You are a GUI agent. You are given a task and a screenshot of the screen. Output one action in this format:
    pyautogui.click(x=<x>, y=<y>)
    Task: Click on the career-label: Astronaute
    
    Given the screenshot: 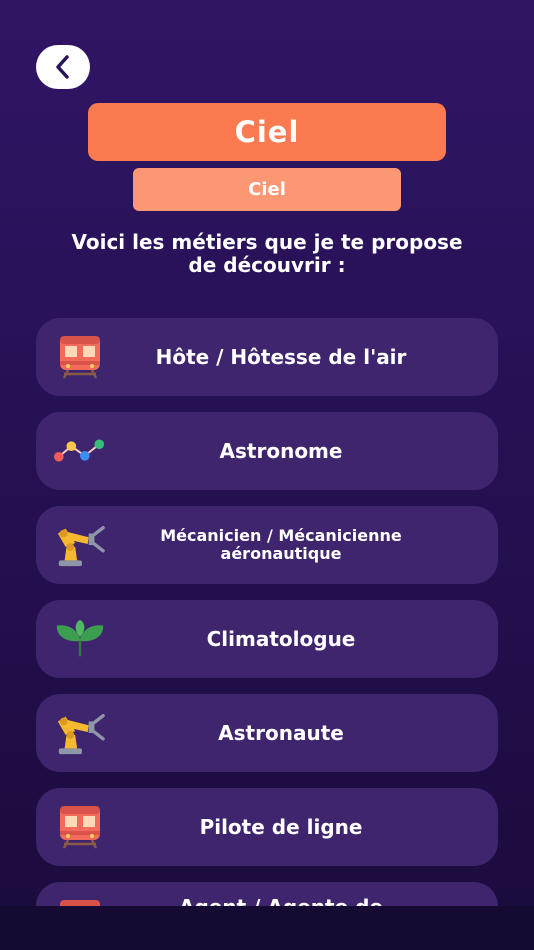 What is the action you would take?
    pyautogui.click(x=281, y=732)
    